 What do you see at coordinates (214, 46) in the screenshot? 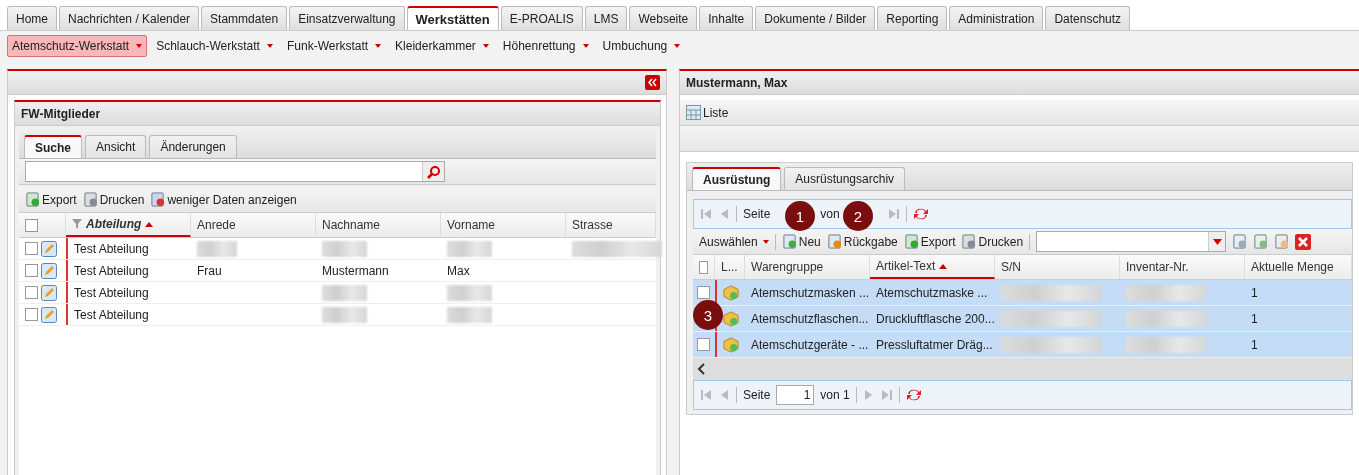
I see `menu-item: Schlauch-Werkstatt` at bounding box center [214, 46].